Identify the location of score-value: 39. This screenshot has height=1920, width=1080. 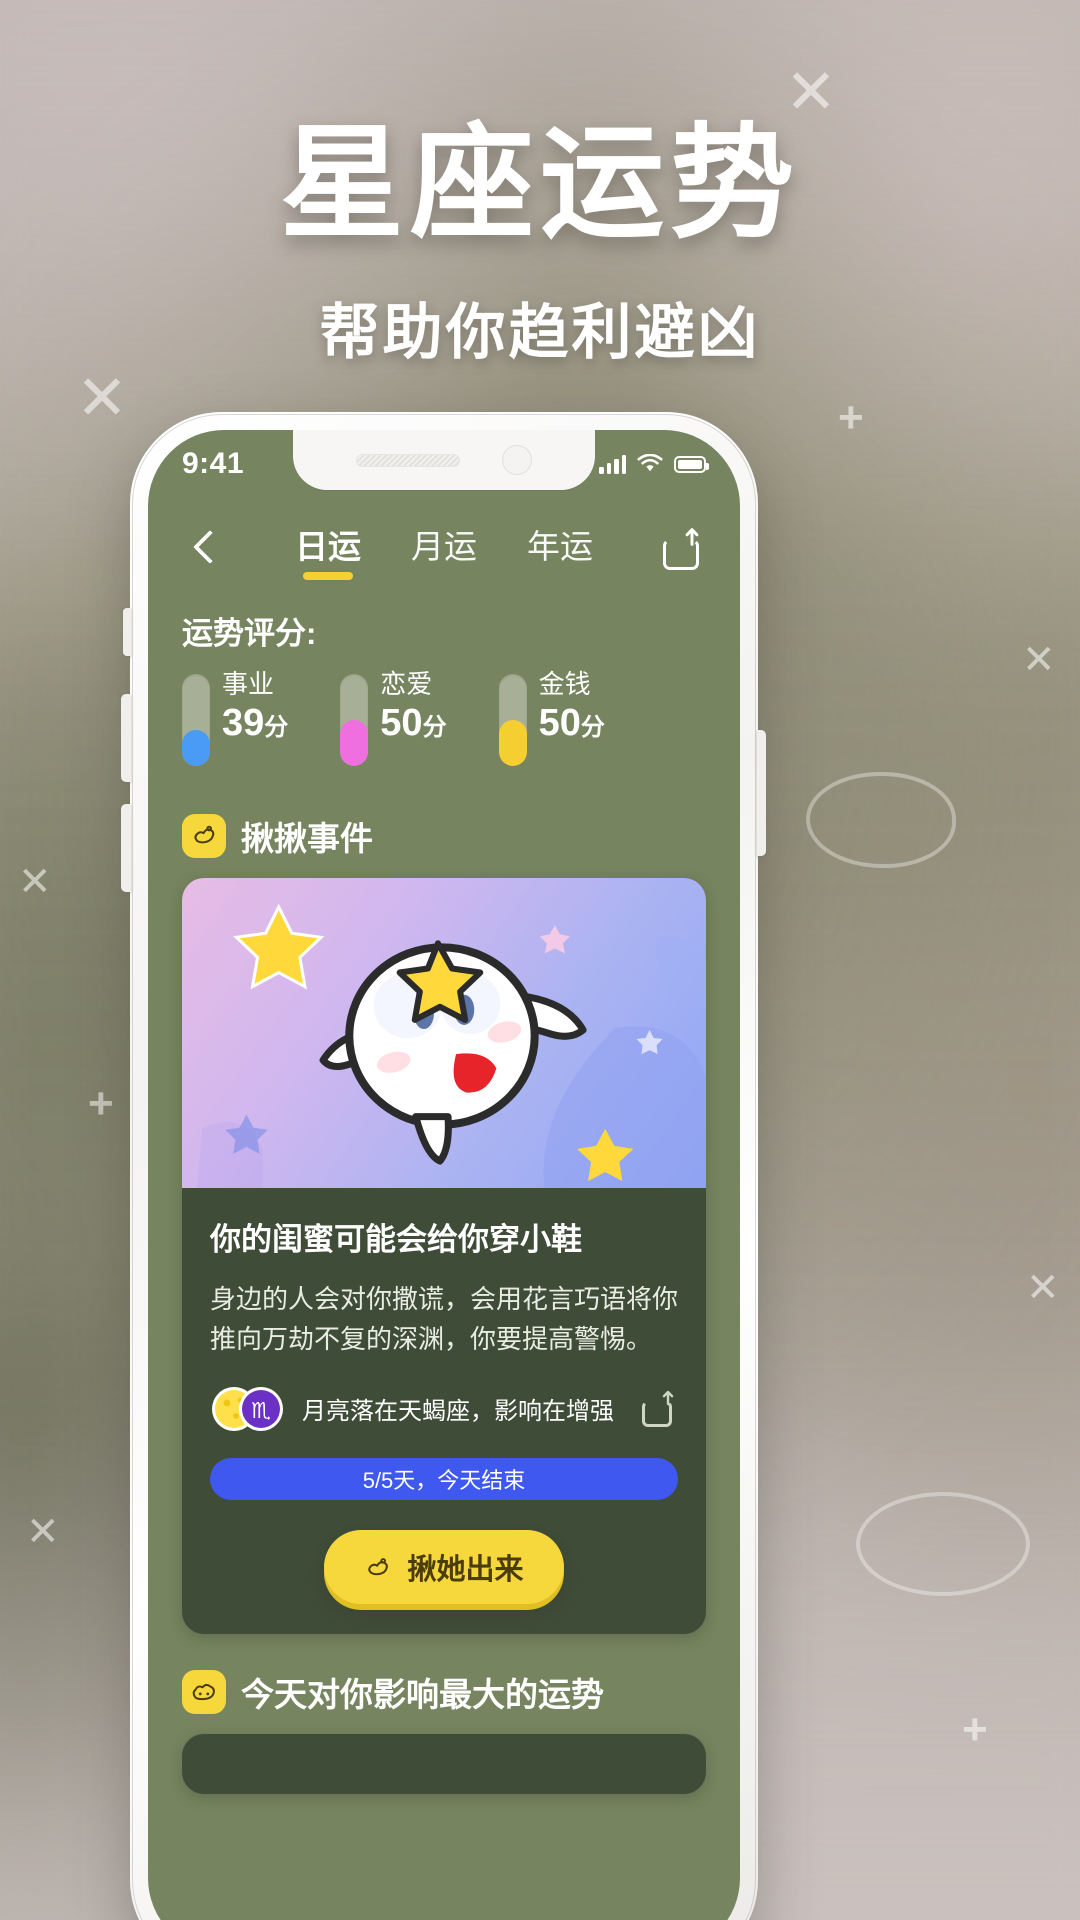
(243, 722).